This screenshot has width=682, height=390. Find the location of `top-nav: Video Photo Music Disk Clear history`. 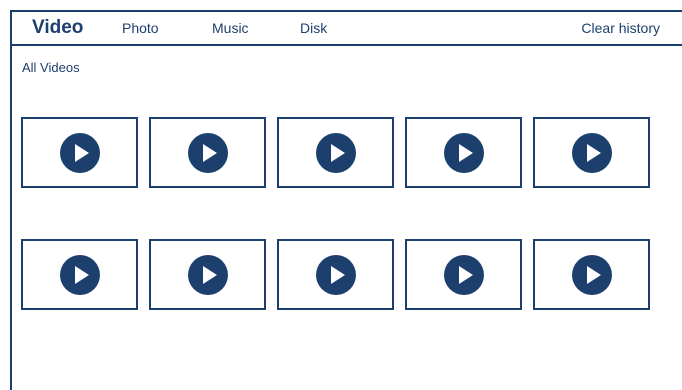

top-nav: Video Photo Music Disk Clear history is located at coordinates (347, 29).